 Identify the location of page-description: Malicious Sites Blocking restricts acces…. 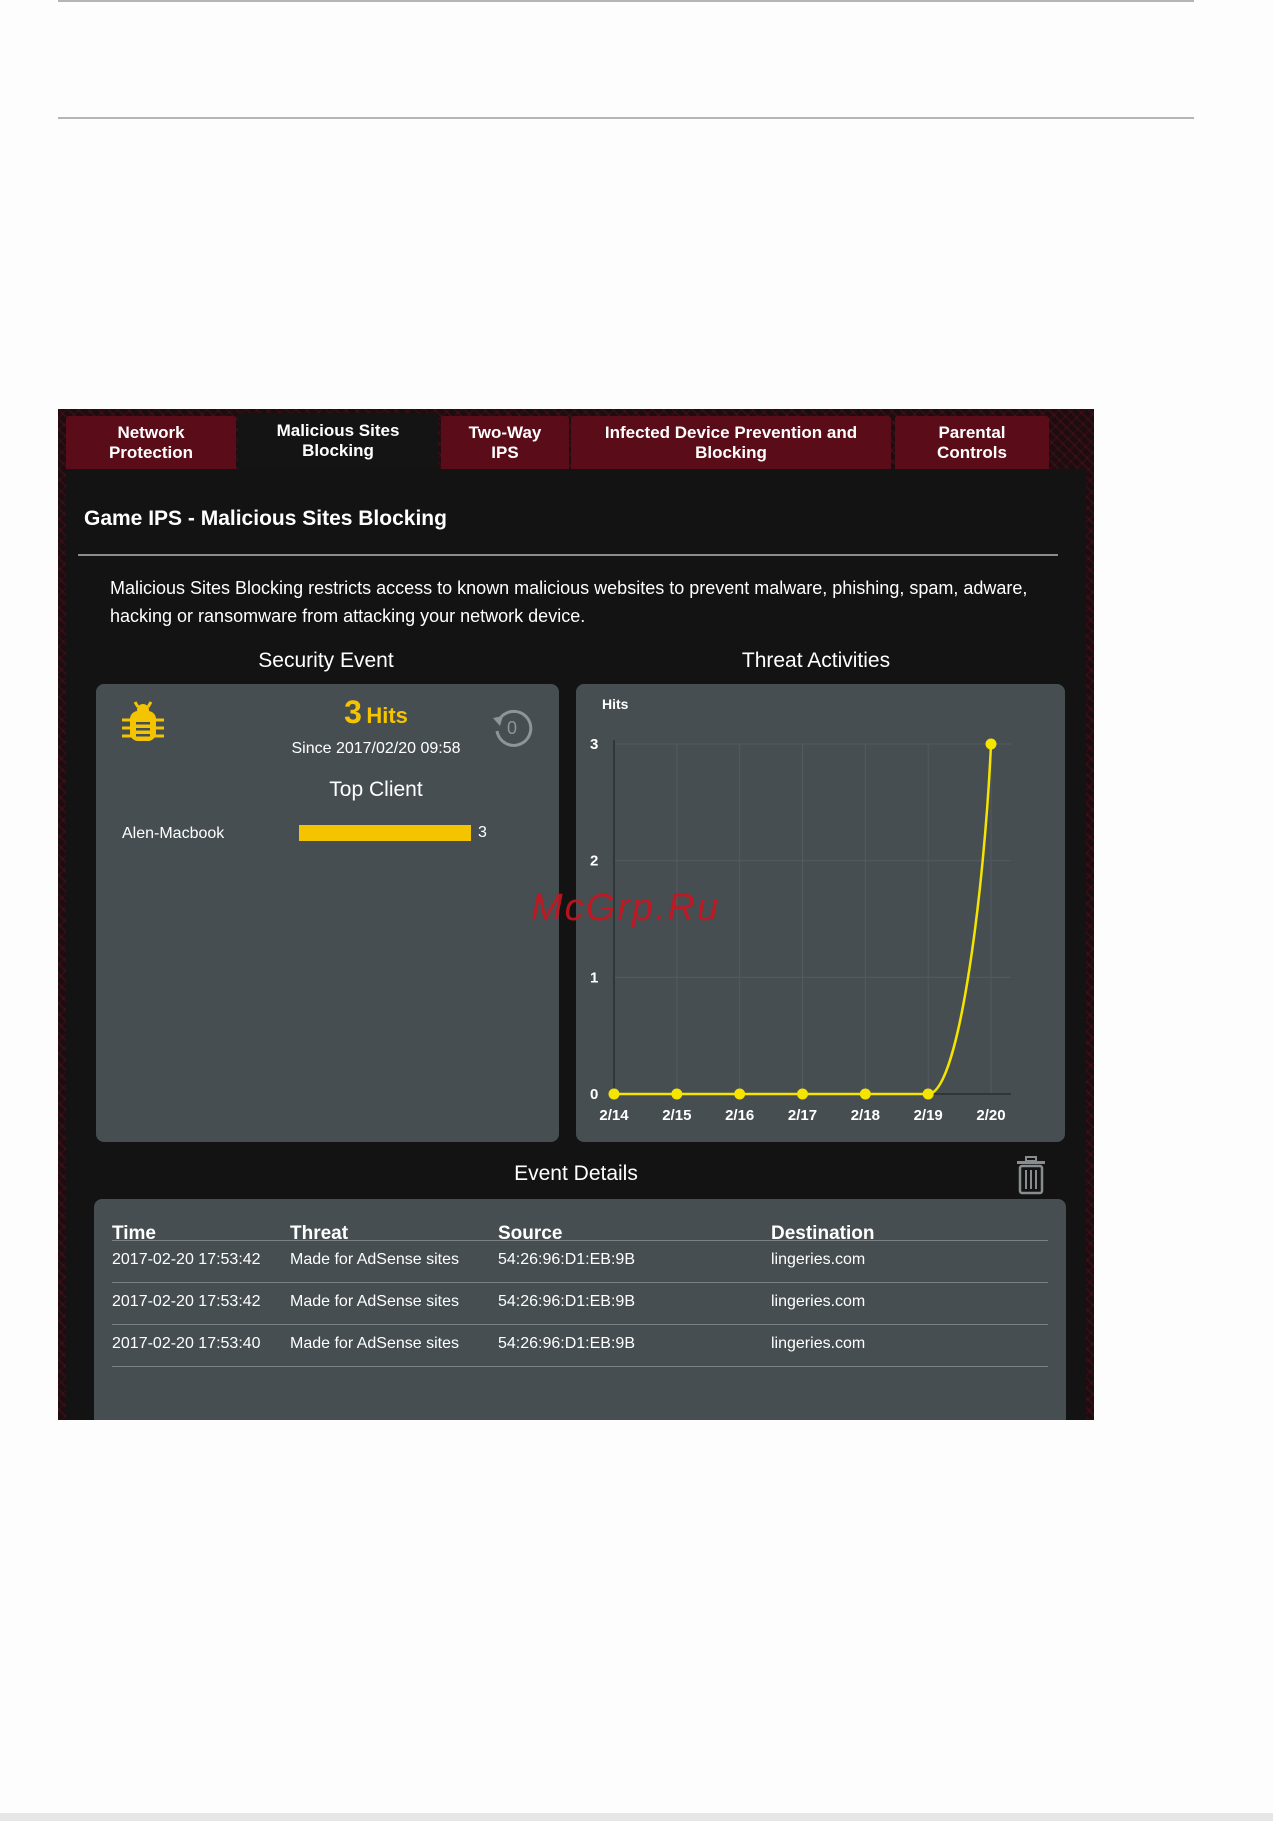
(569, 602).